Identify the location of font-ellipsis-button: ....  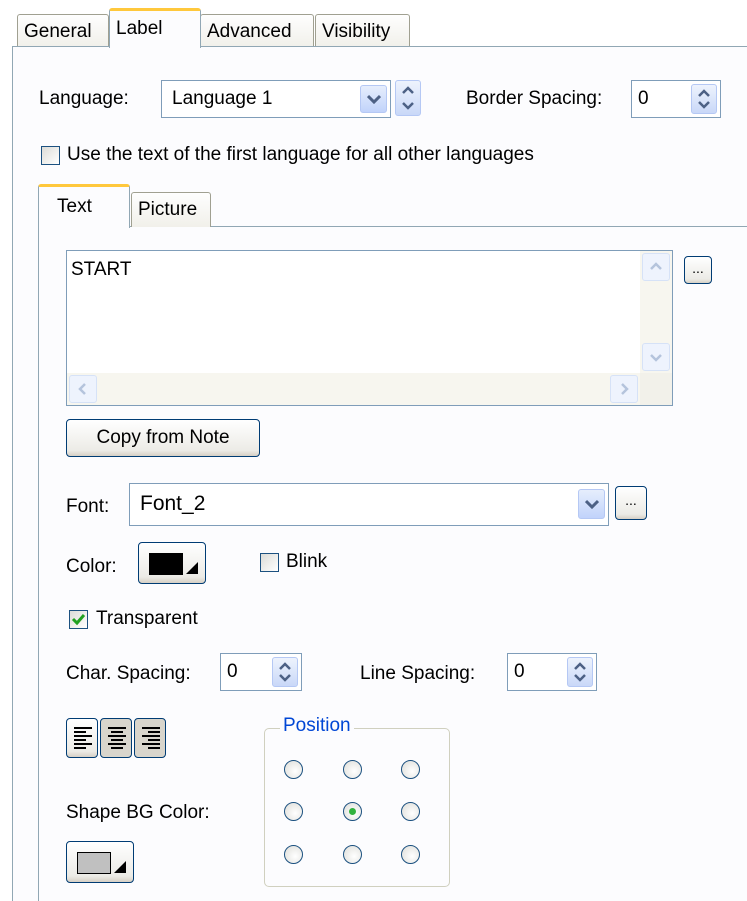
(631, 503).